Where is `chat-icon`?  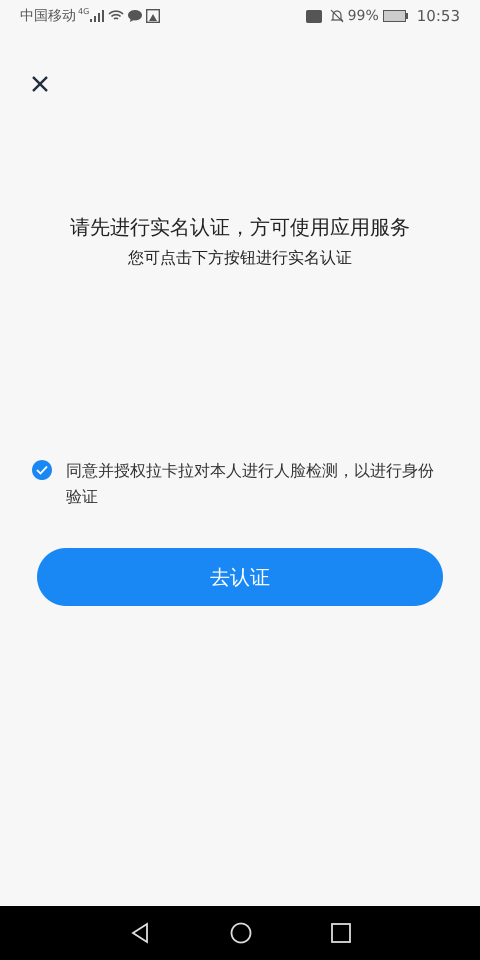 chat-icon is located at coordinates (135, 16).